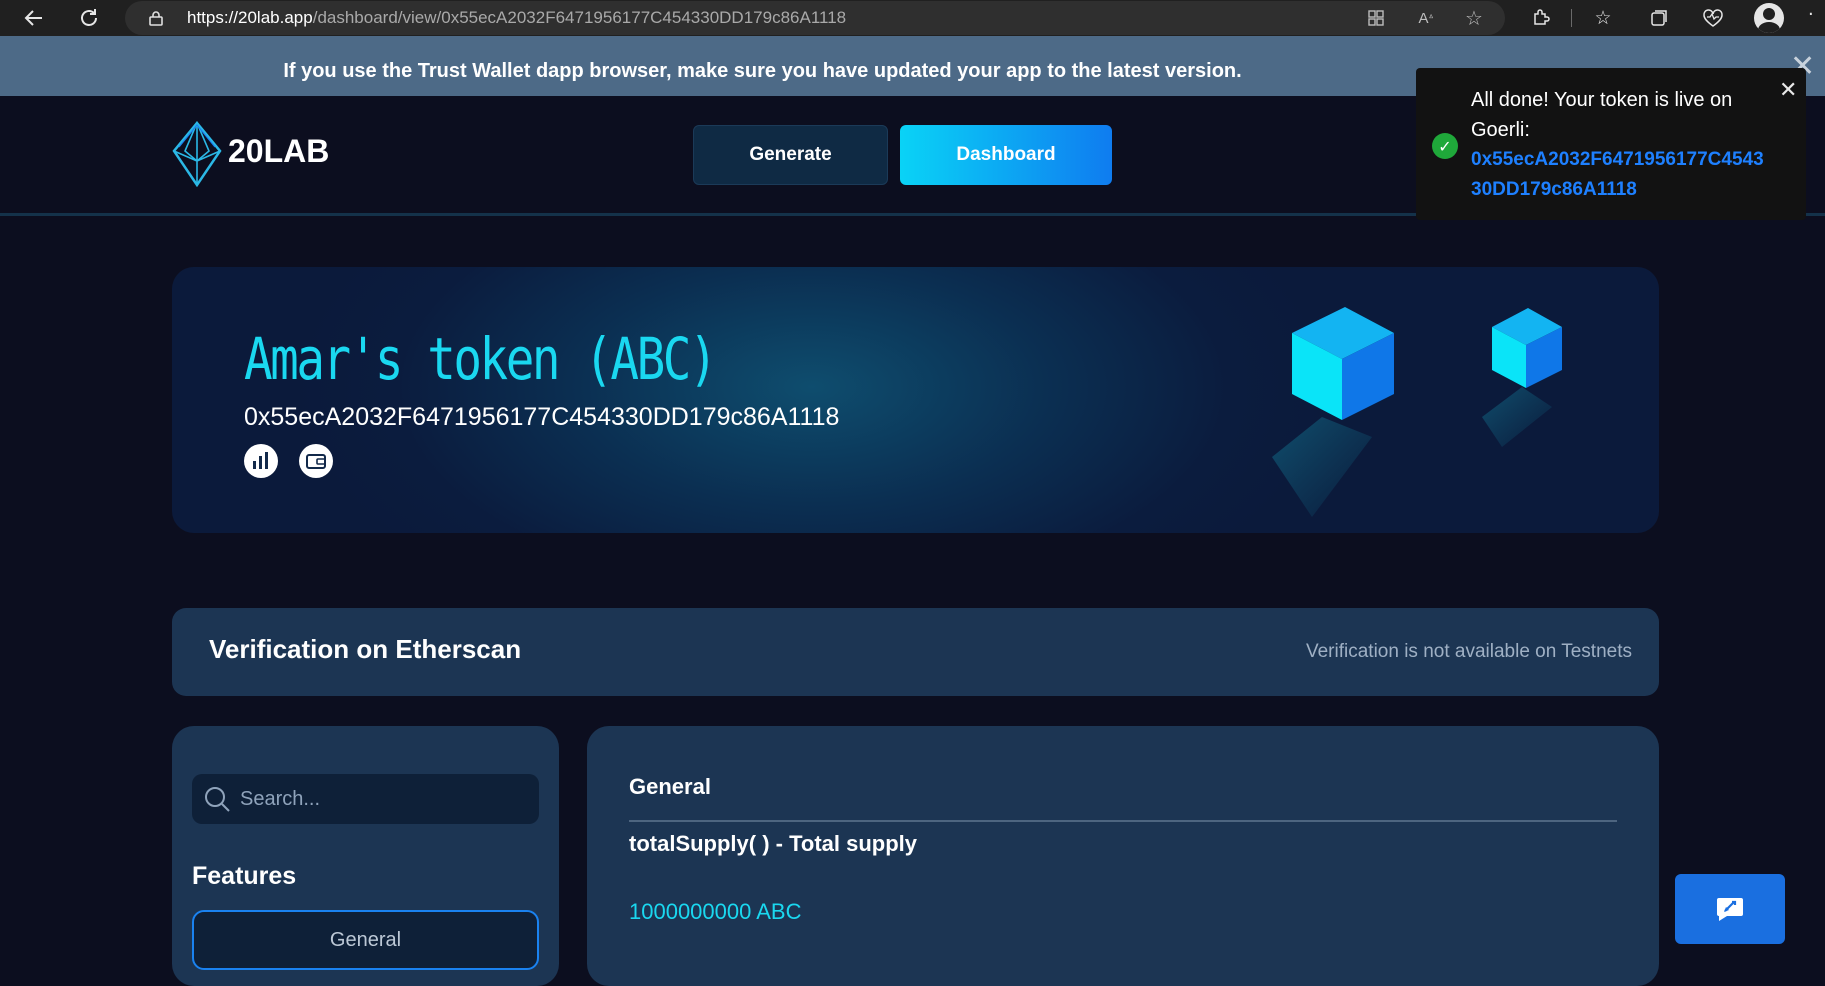 Image resolution: width=1825 pixels, height=986 pixels. Describe the element at coordinates (1426, 18) in the screenshot. I see `read-aloud-icon: Aᐞ` at that location.